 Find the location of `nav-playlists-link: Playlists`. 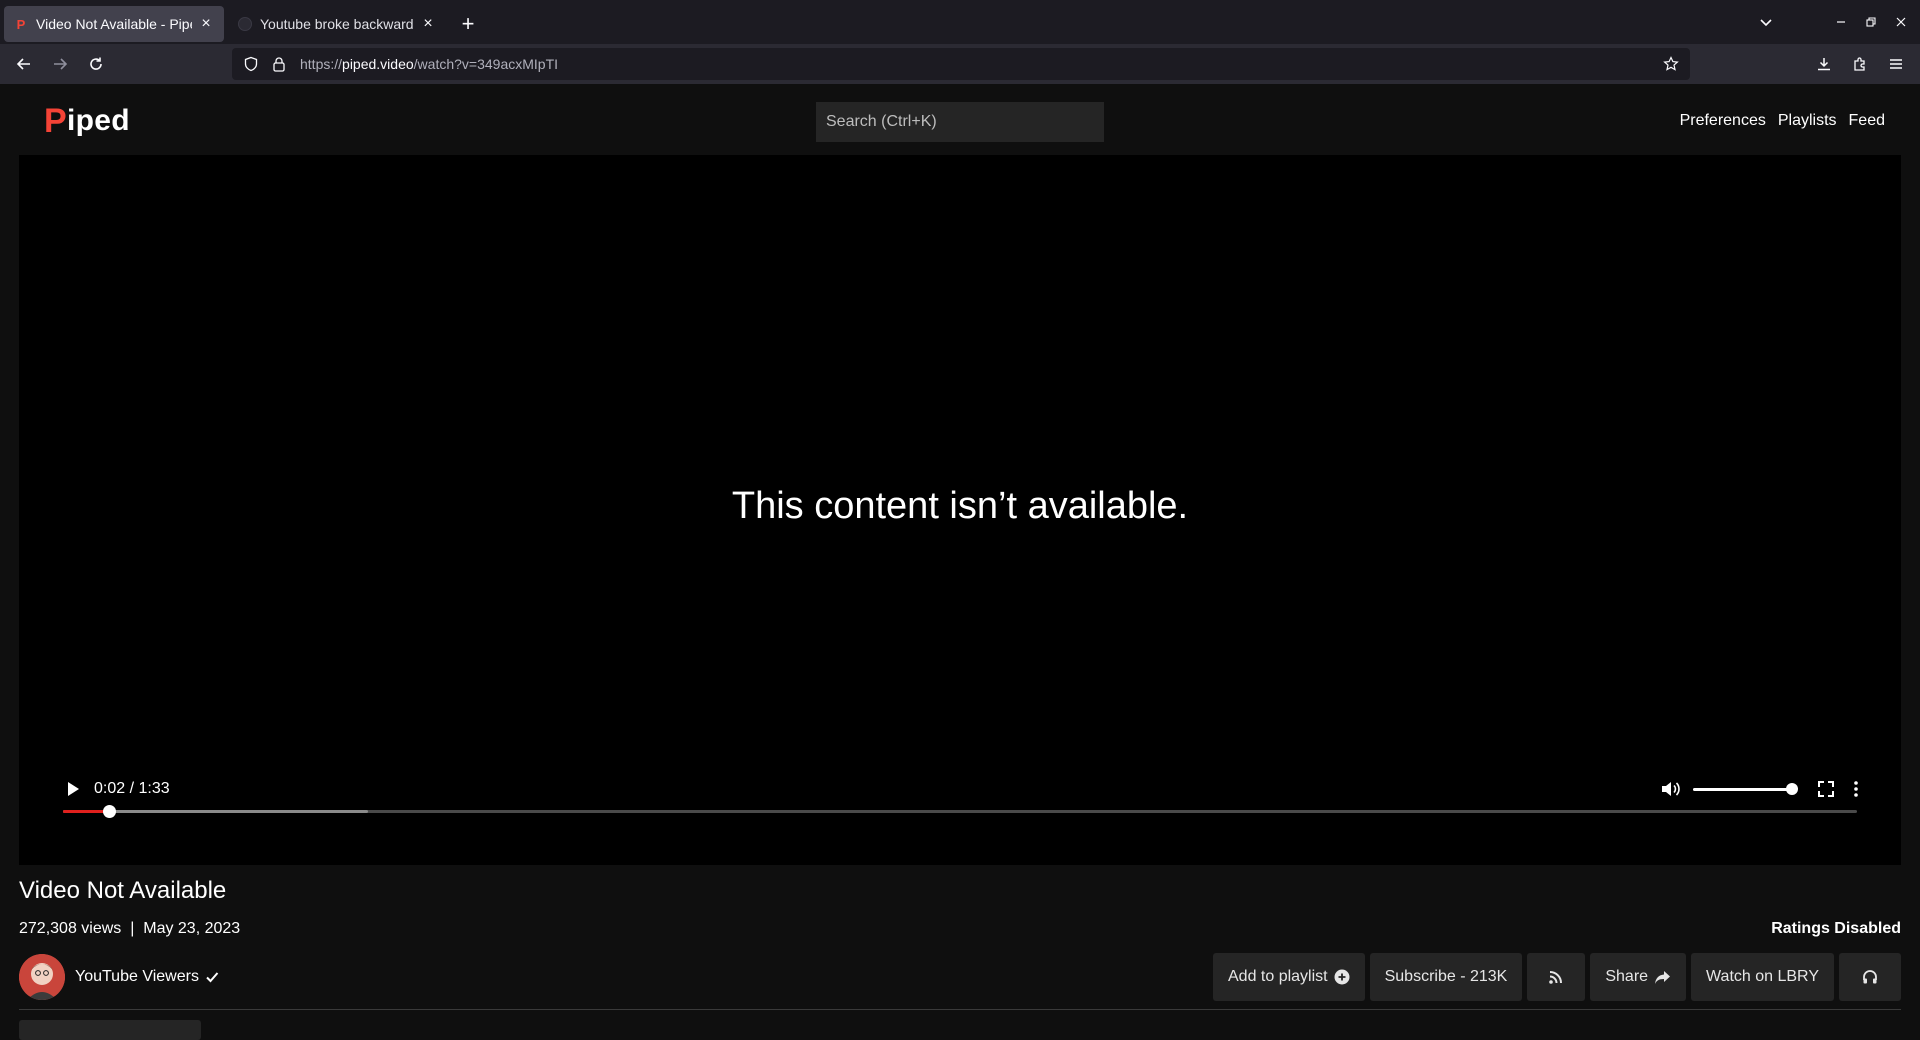

nav-playlists-link: Playlists is located at coordinates (1807, 121).